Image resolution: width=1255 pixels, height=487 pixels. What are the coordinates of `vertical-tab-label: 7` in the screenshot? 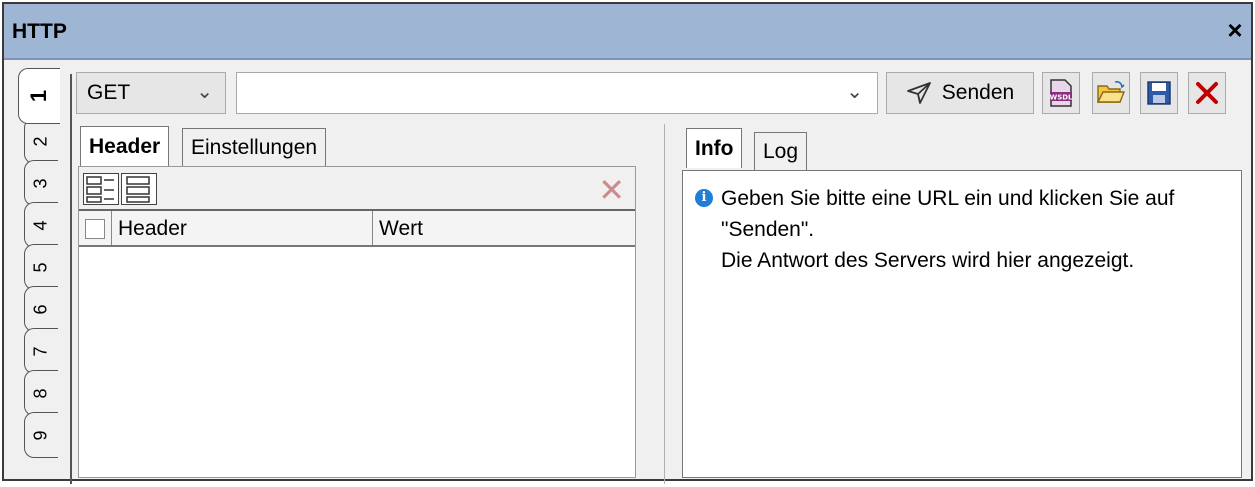 It's located at (40, 351).